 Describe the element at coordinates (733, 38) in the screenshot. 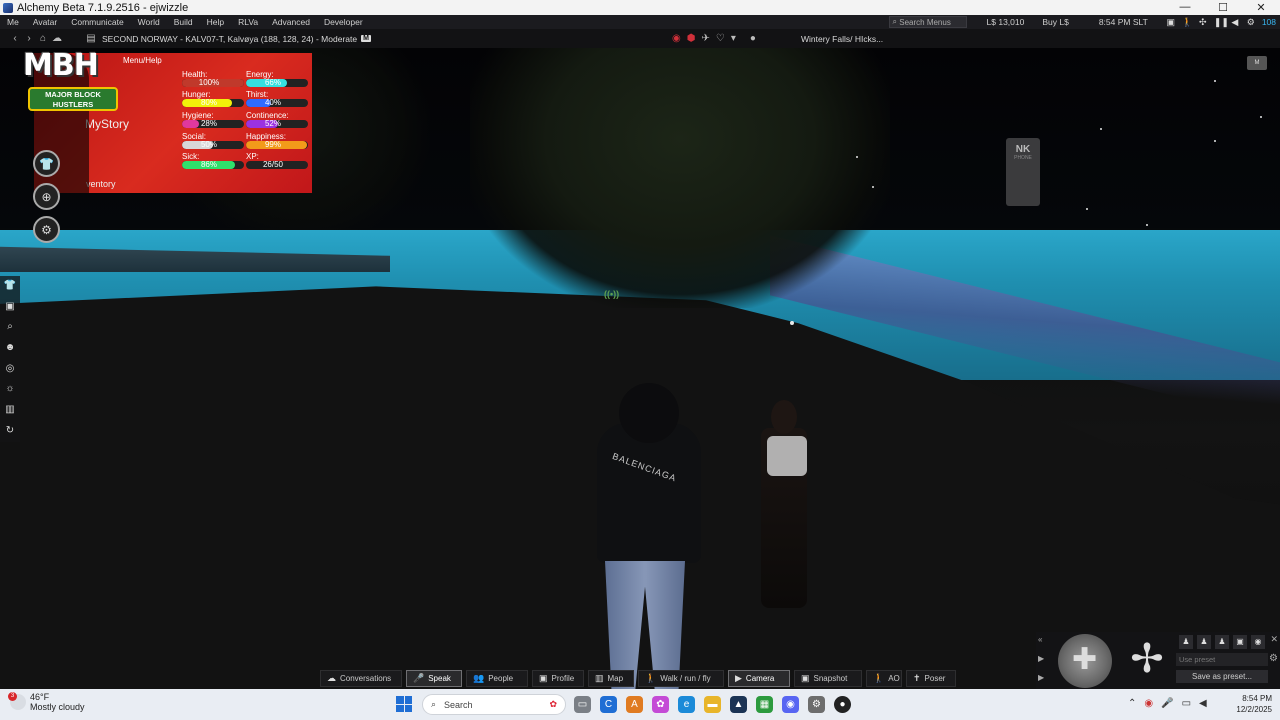

I see `dropdown-chevron-icon: ▾` at that location.